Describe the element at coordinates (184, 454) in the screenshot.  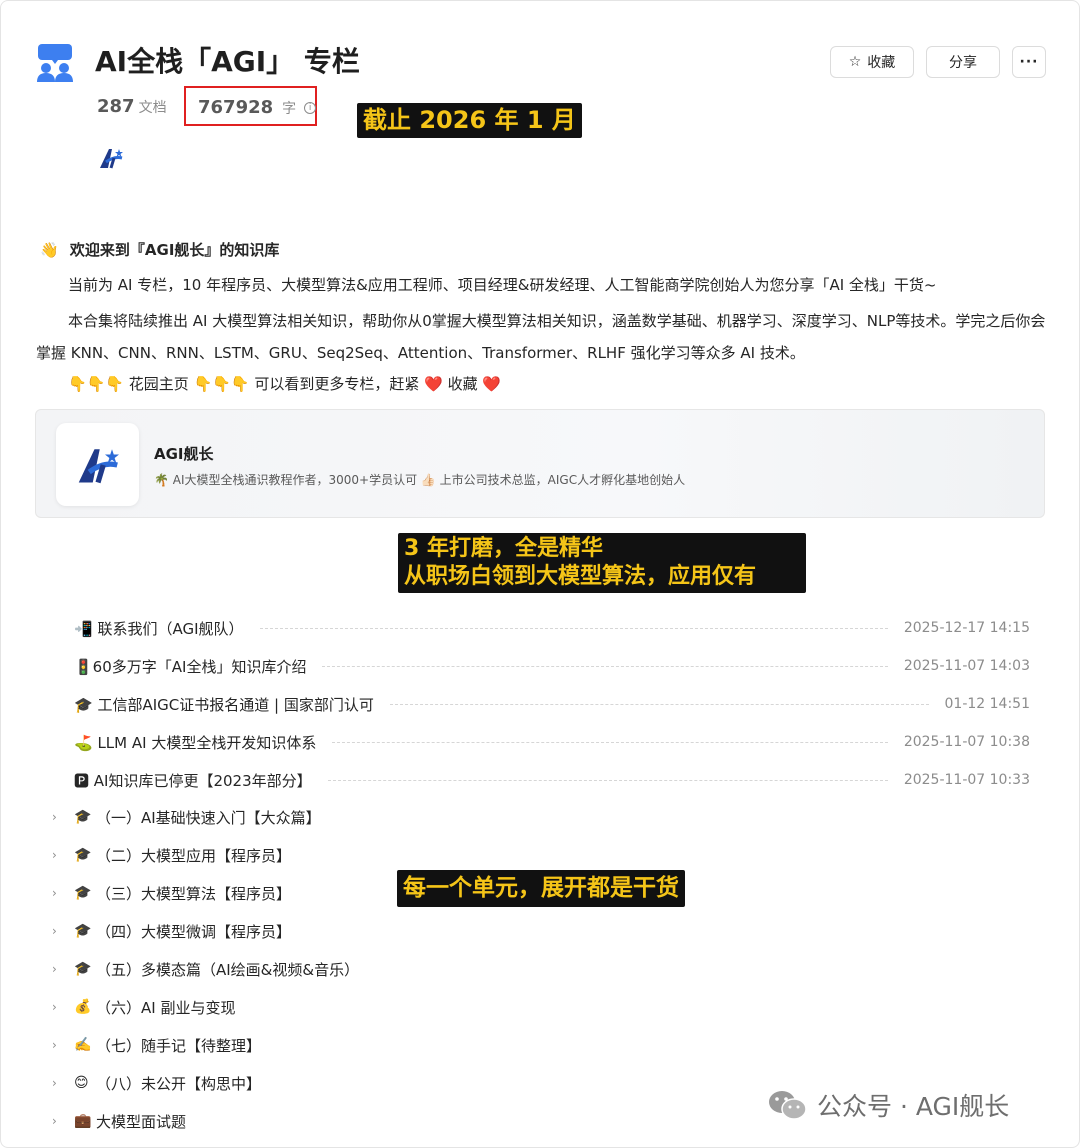
I see `profile-name: AGI舰长` at that location.